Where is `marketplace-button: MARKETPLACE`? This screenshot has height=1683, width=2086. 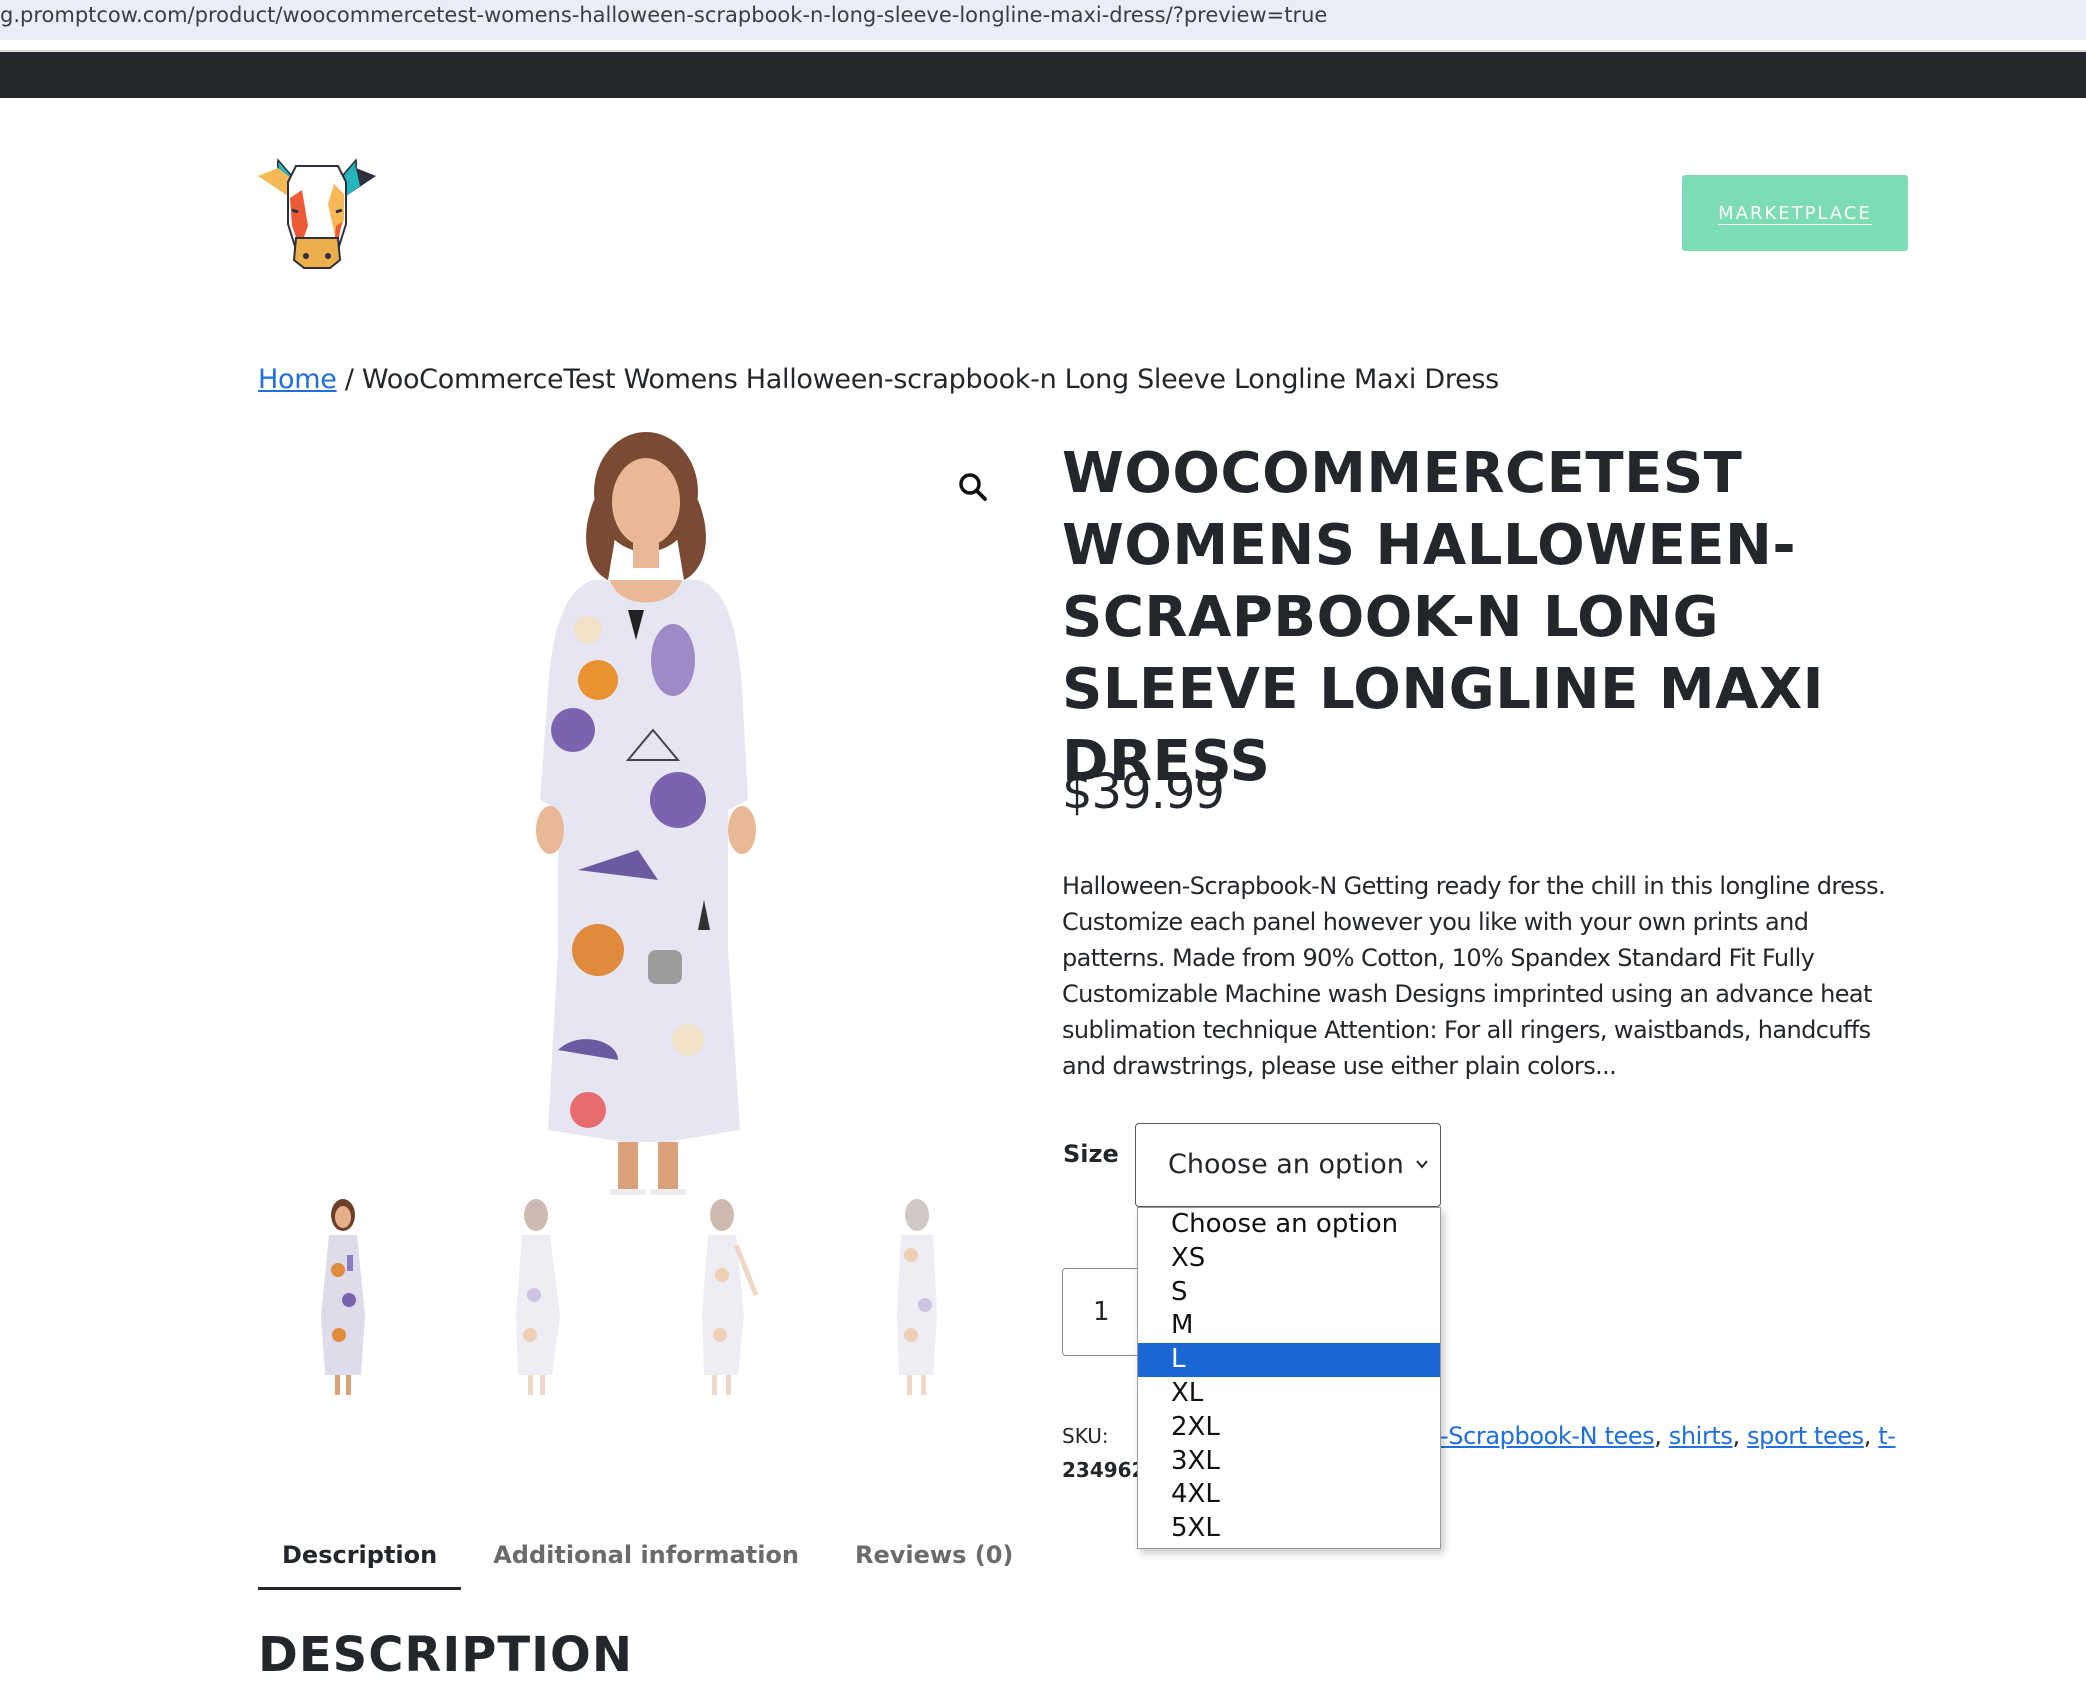
marketplace-button: MARKETPLACE is located at coordinates (1795, 213).